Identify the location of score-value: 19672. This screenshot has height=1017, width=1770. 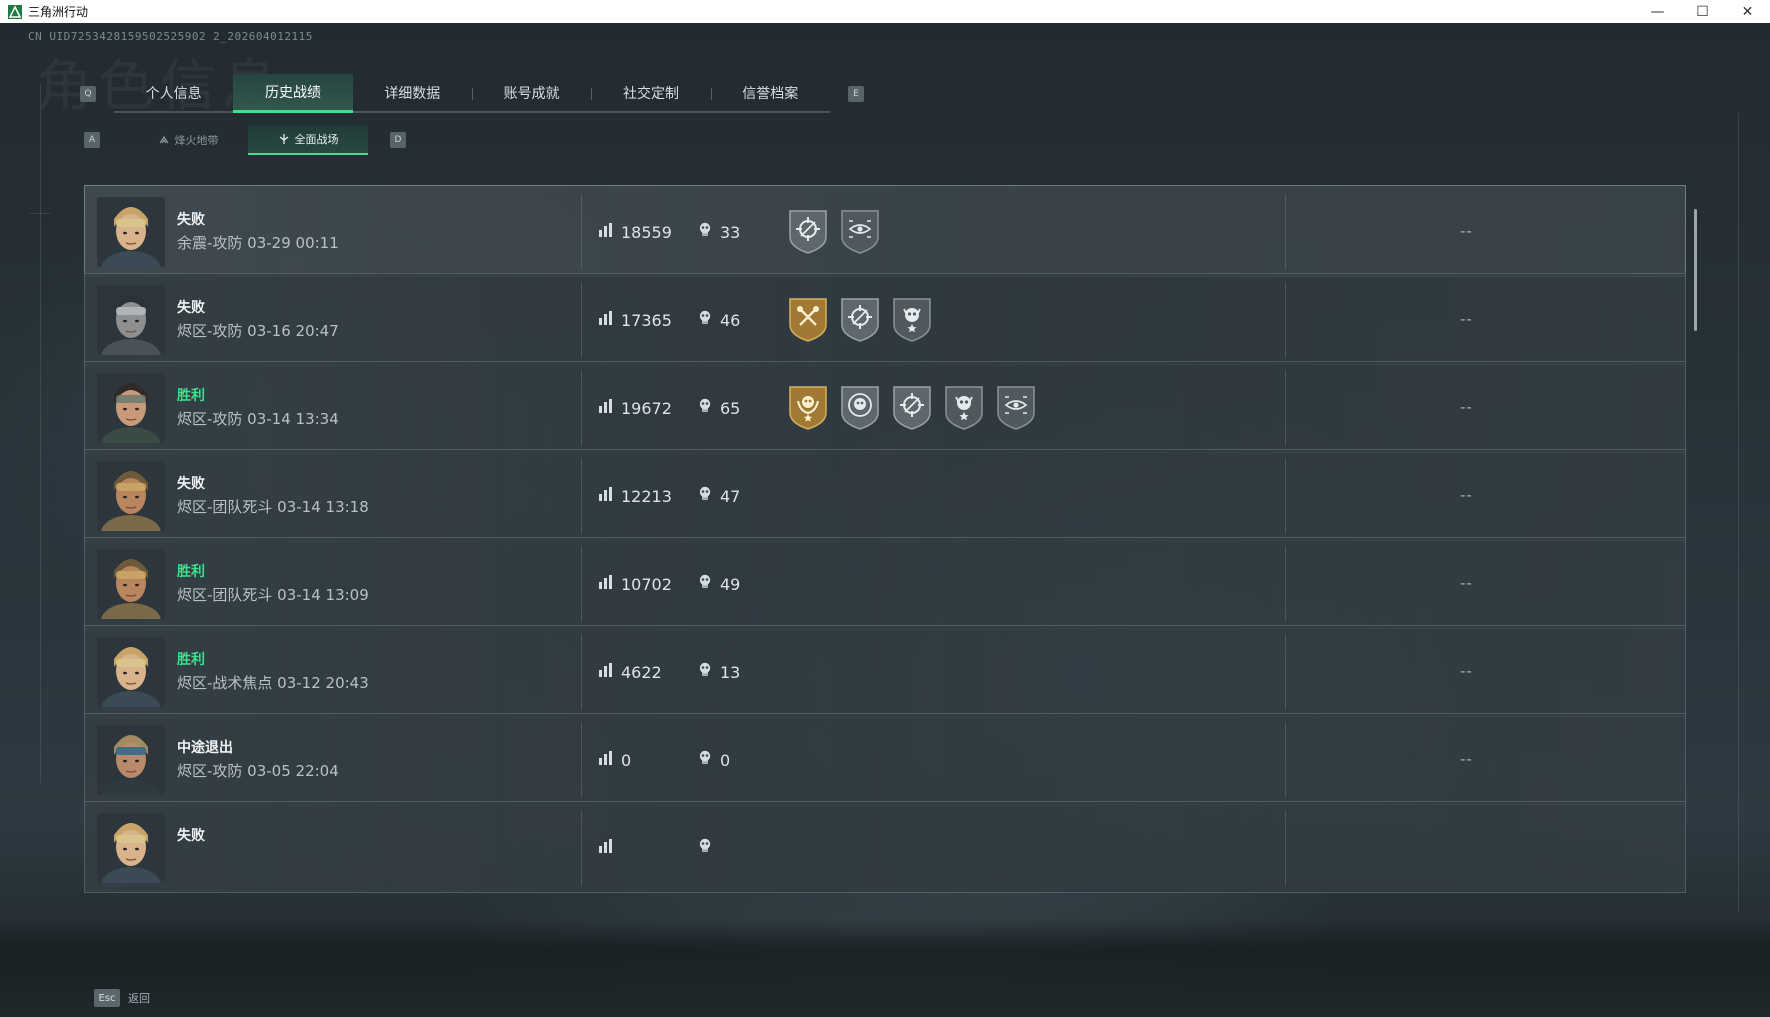
(646, 408).